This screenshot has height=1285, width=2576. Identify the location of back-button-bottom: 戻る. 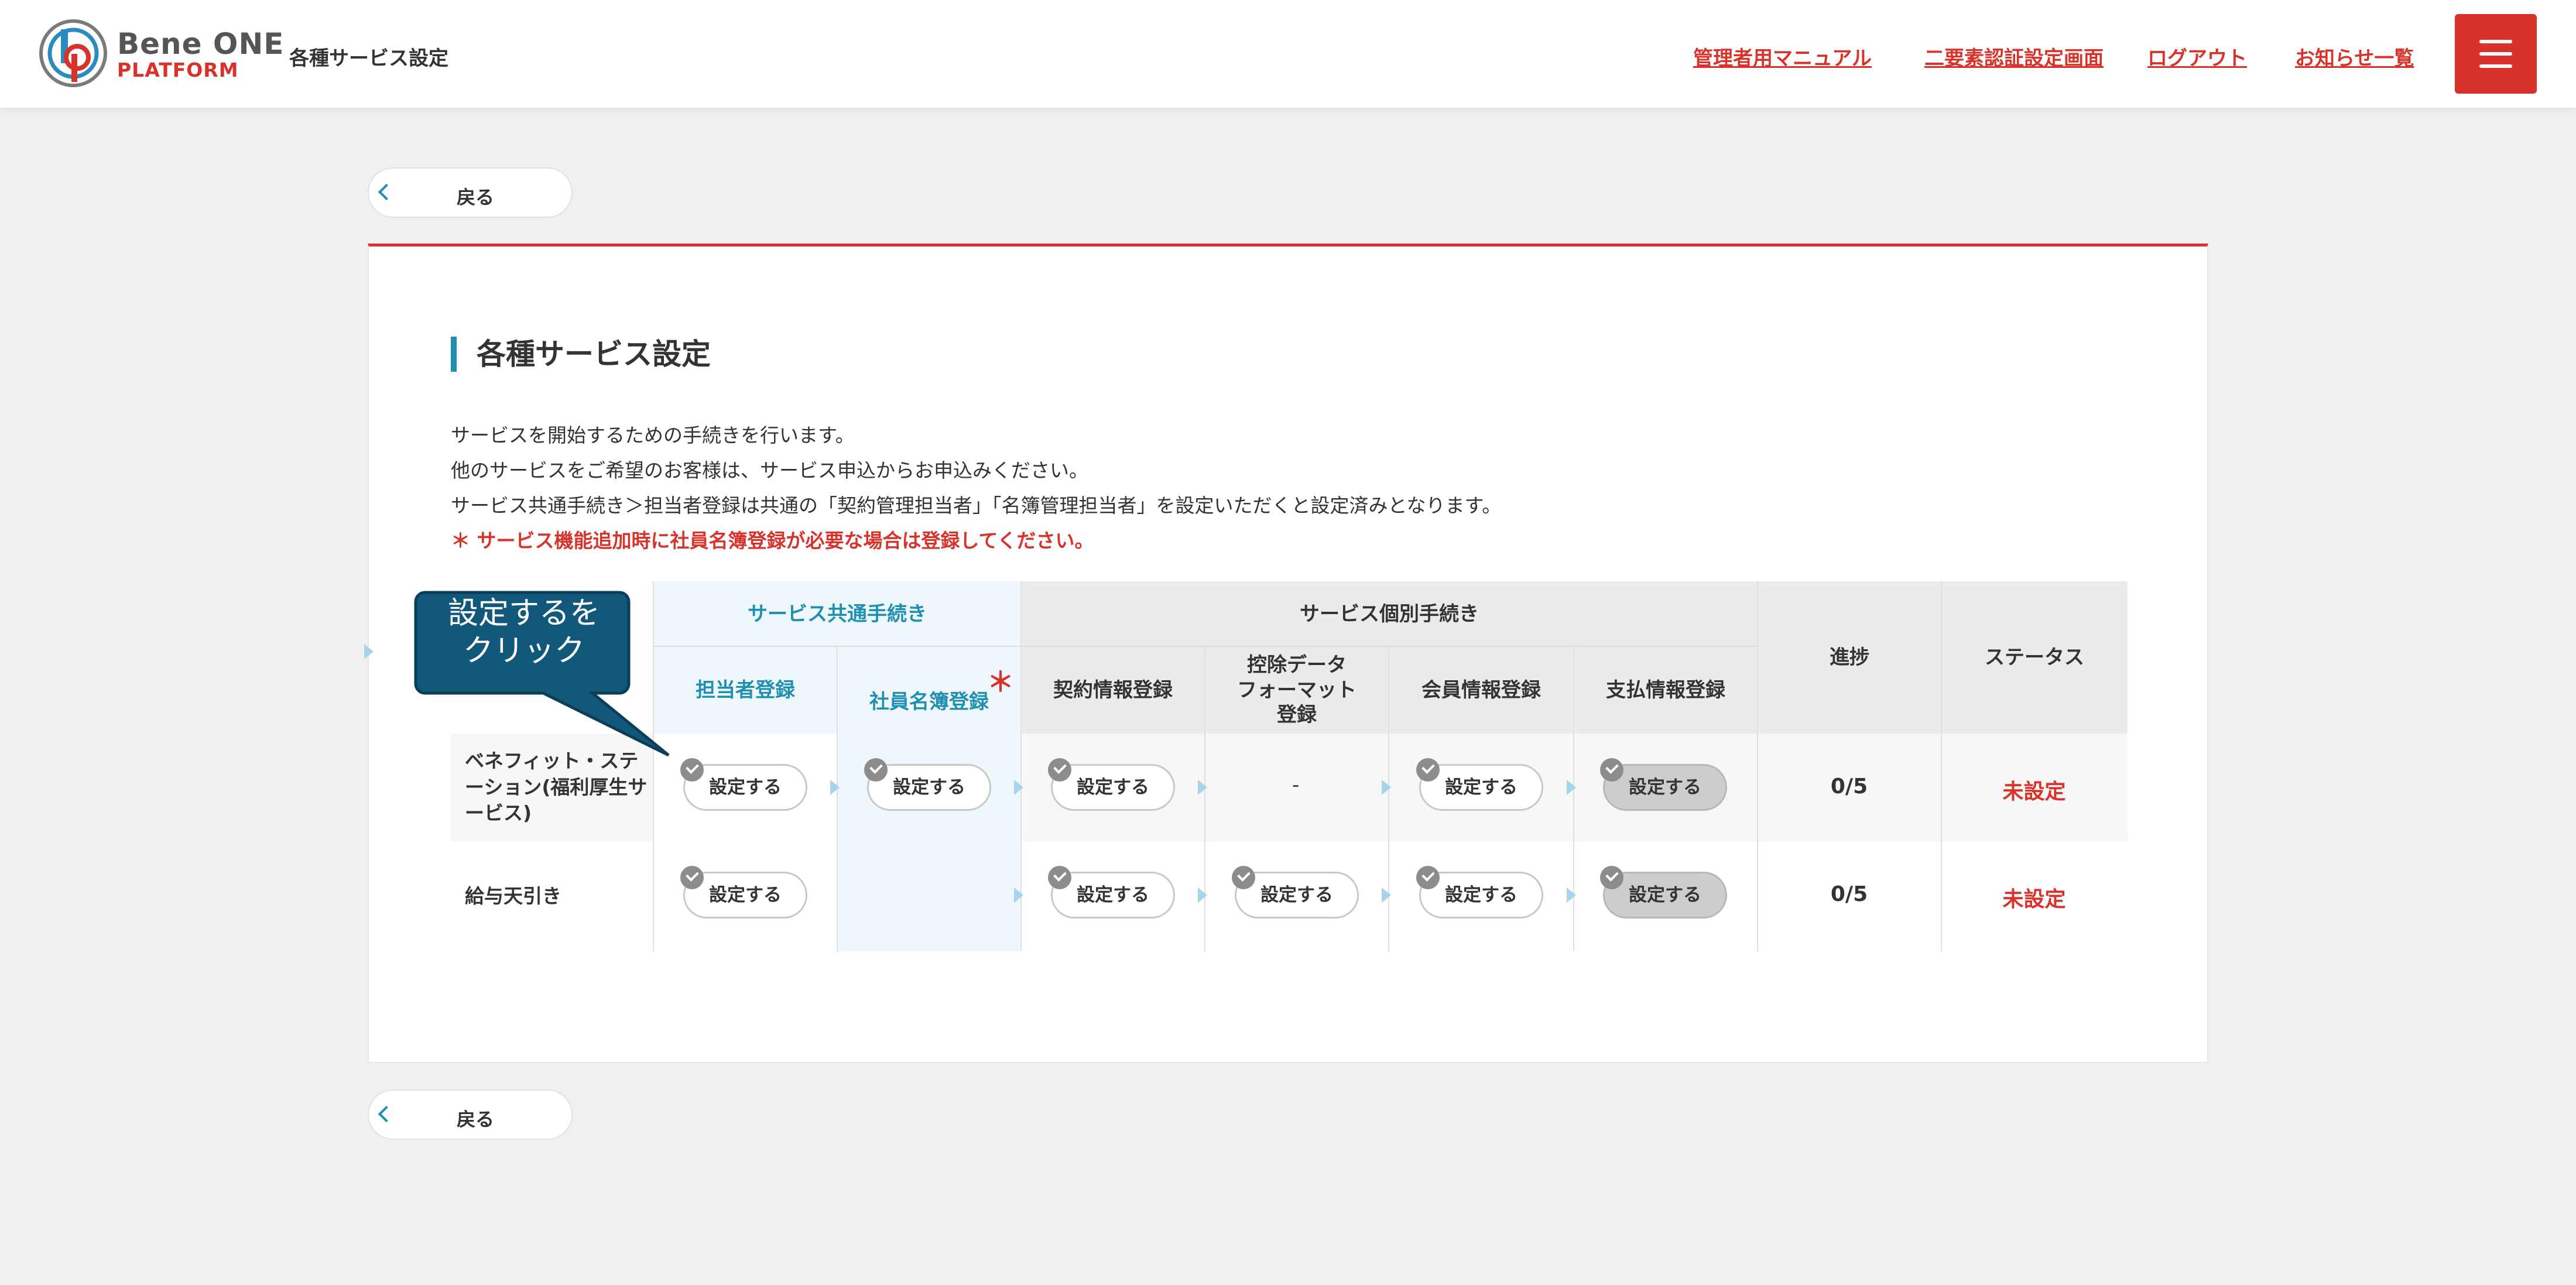
(470, 1114).